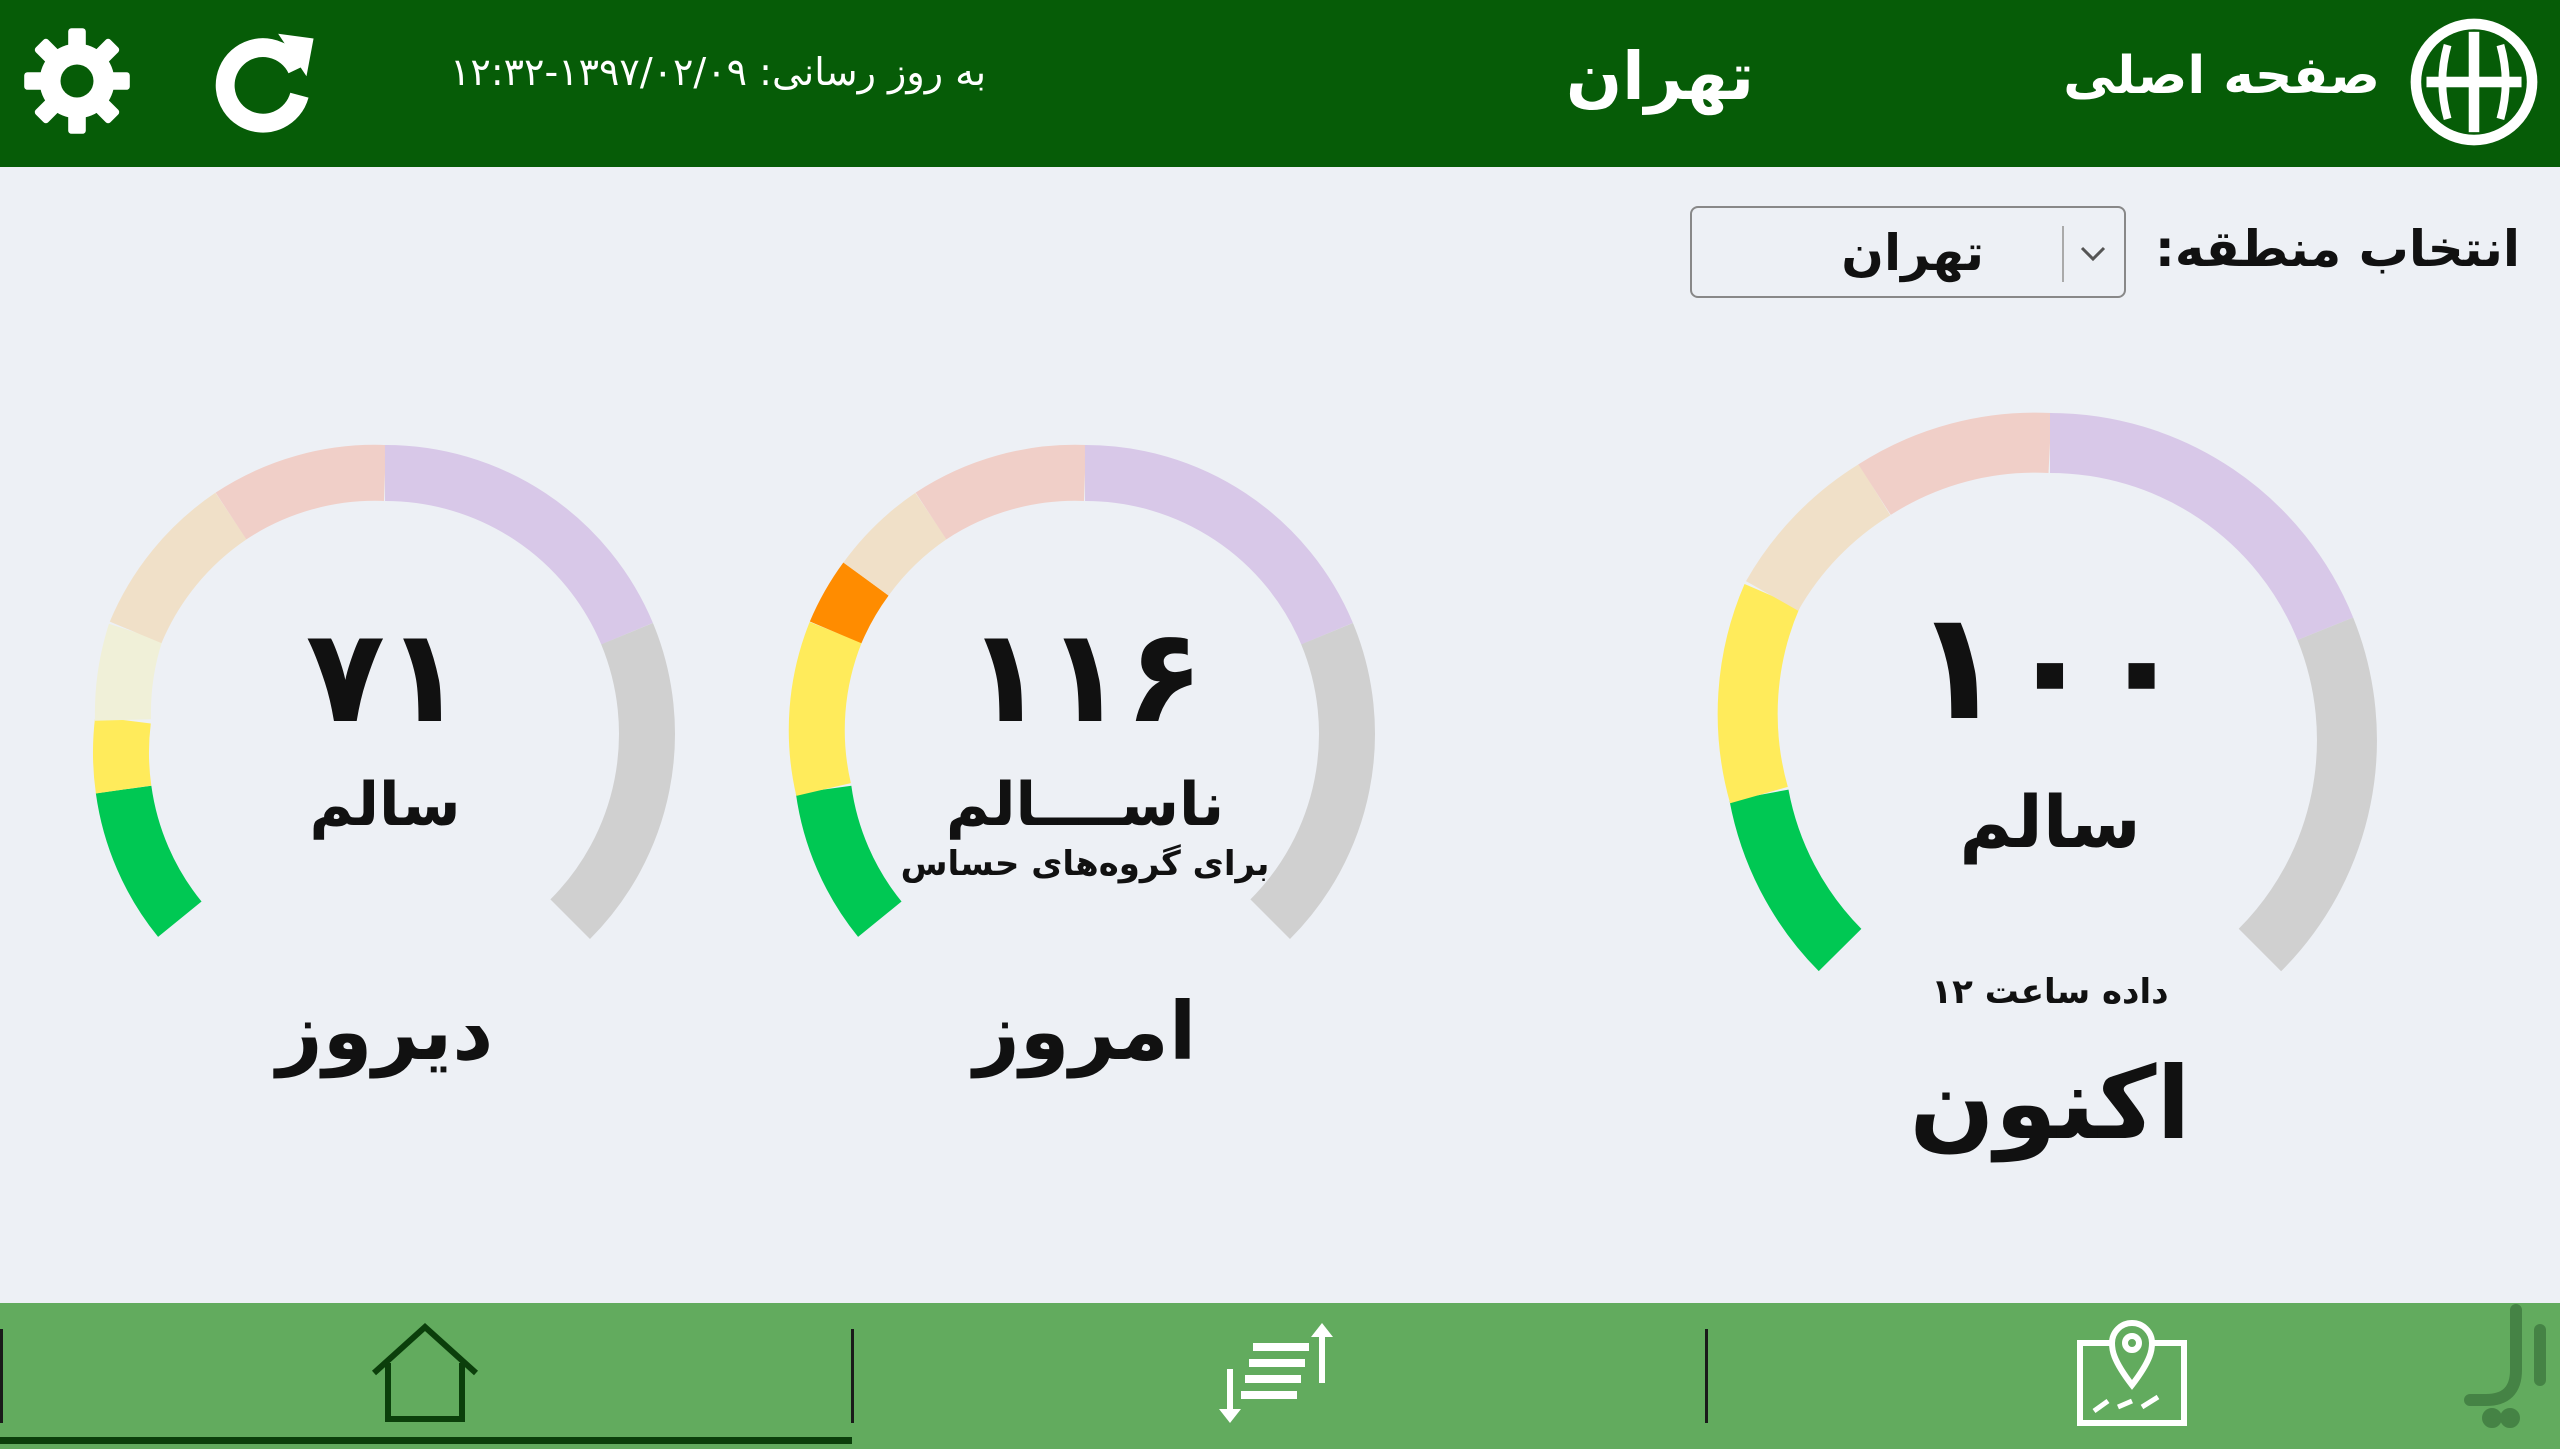  What do you see at coordinates (2132, 1374) in the screenshot?
I see `map-pin-icon` at bounding box center [2132, 1374].